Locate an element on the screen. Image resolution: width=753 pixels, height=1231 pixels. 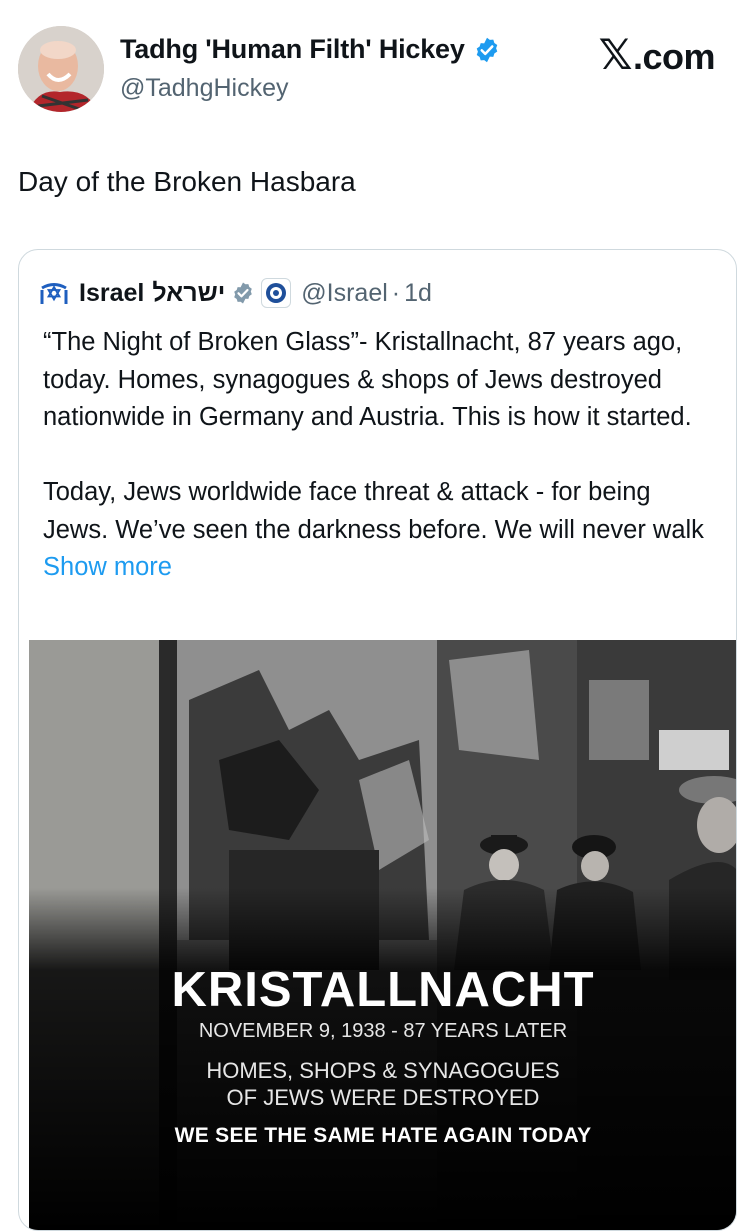
tweet-text: Day of the Broken Hasbara is located at coordinates (187, 181).